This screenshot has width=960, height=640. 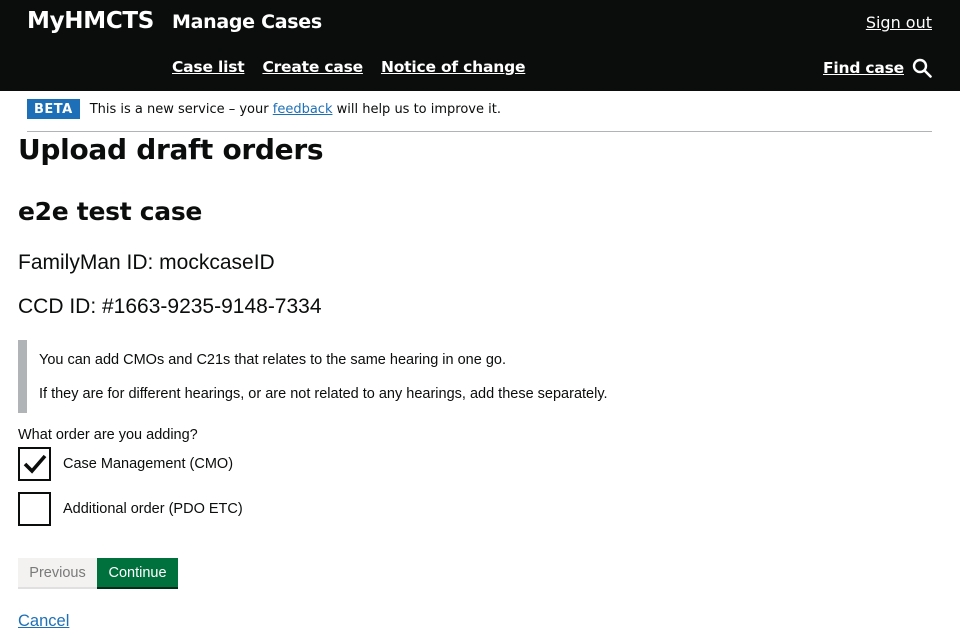 What do you see at coordinates (90, 21) in the screenshot?
I see `brand-logo: MyHMCTS` at bounding box center [90, 21].